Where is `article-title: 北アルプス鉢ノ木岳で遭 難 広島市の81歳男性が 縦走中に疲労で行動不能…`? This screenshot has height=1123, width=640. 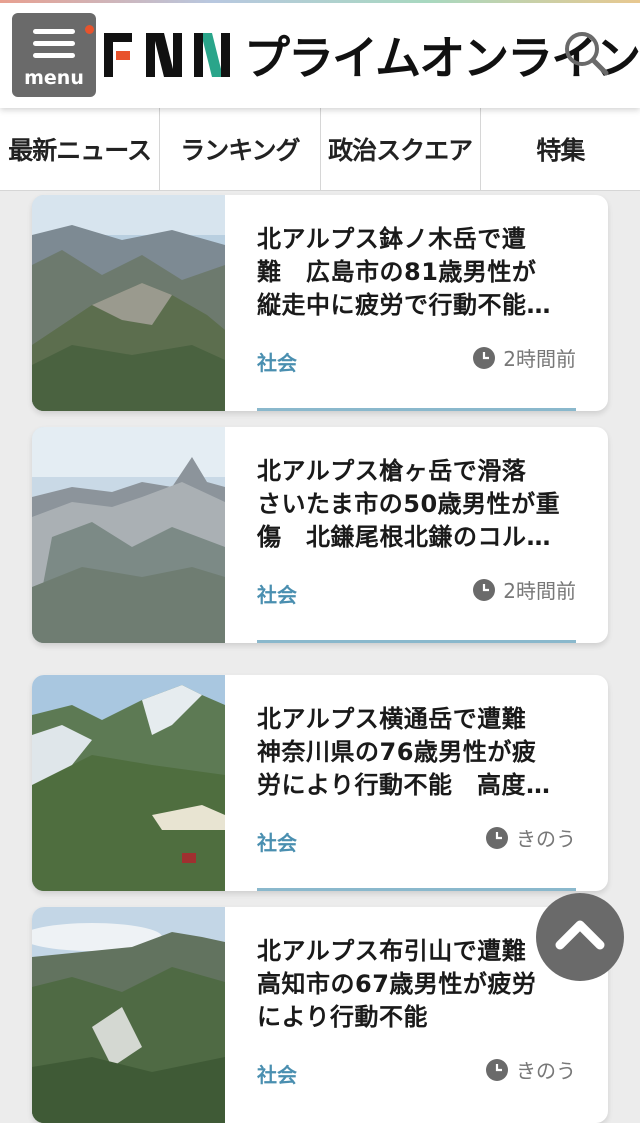 article-title: 北アルプス鉢ノ木岳で遭 難 広島市の81歳男性が 縦走中に疲労で行動不能… is located at coordinates (422, 272).